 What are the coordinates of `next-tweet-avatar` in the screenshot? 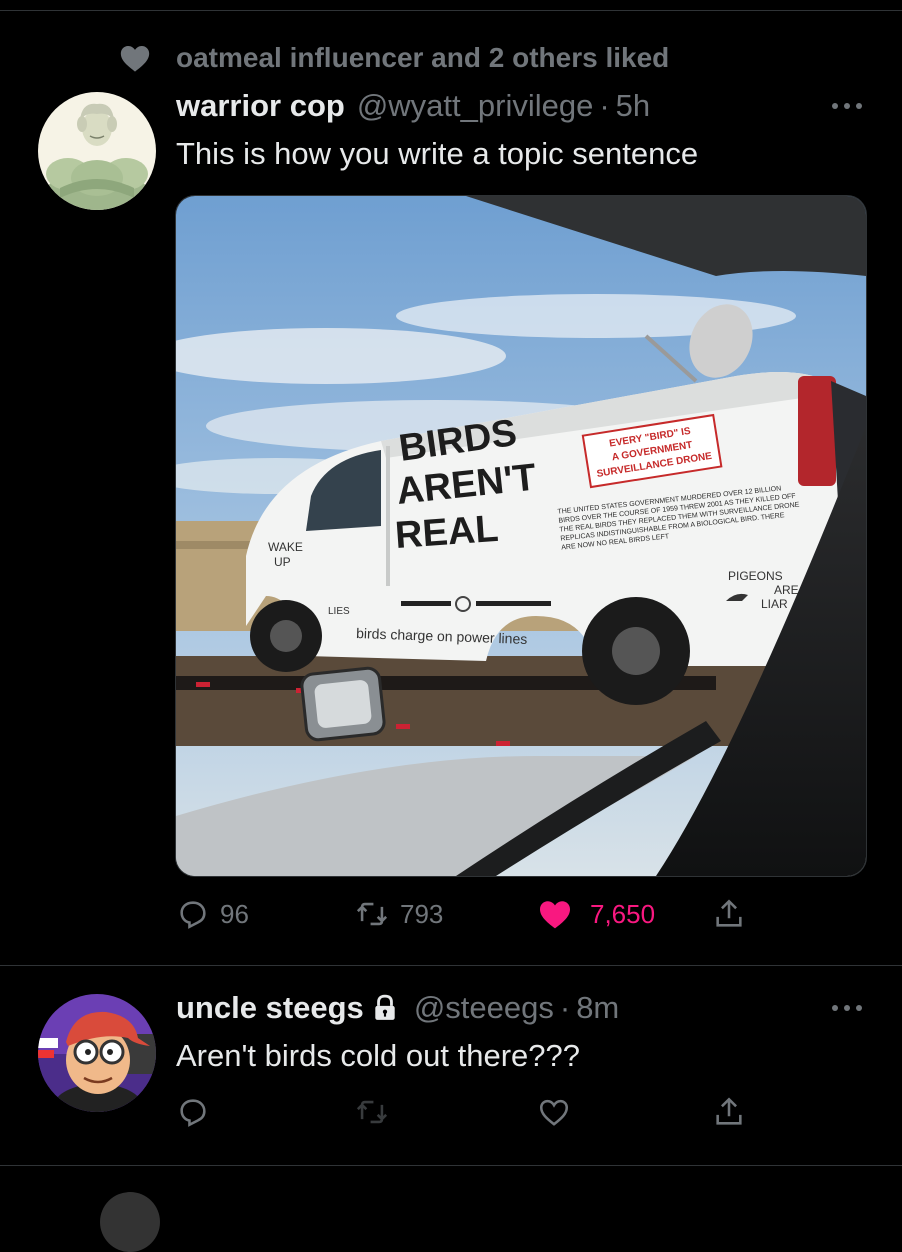 It's located at (130, 1222).